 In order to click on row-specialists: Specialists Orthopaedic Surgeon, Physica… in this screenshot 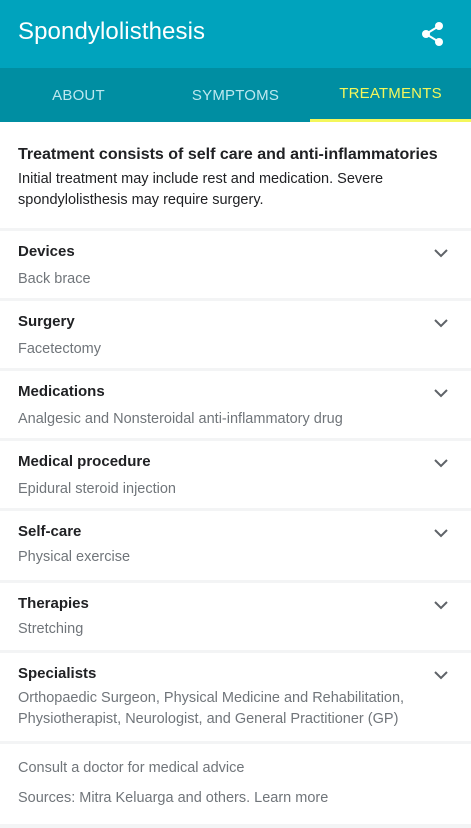, I will do `click(235, 697)`.